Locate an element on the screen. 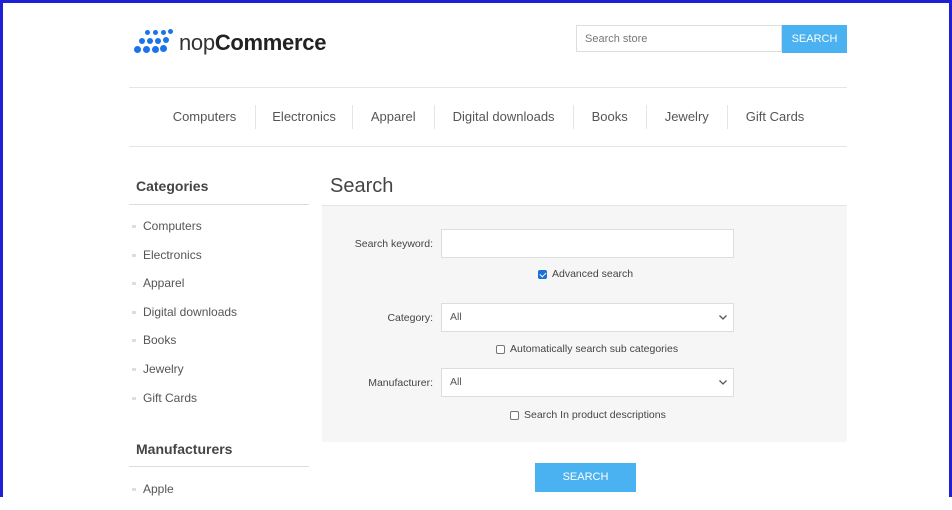 This screenshot has width=952, height=510. keyword-label: Search keyword: is located at coordinates (393, 244).